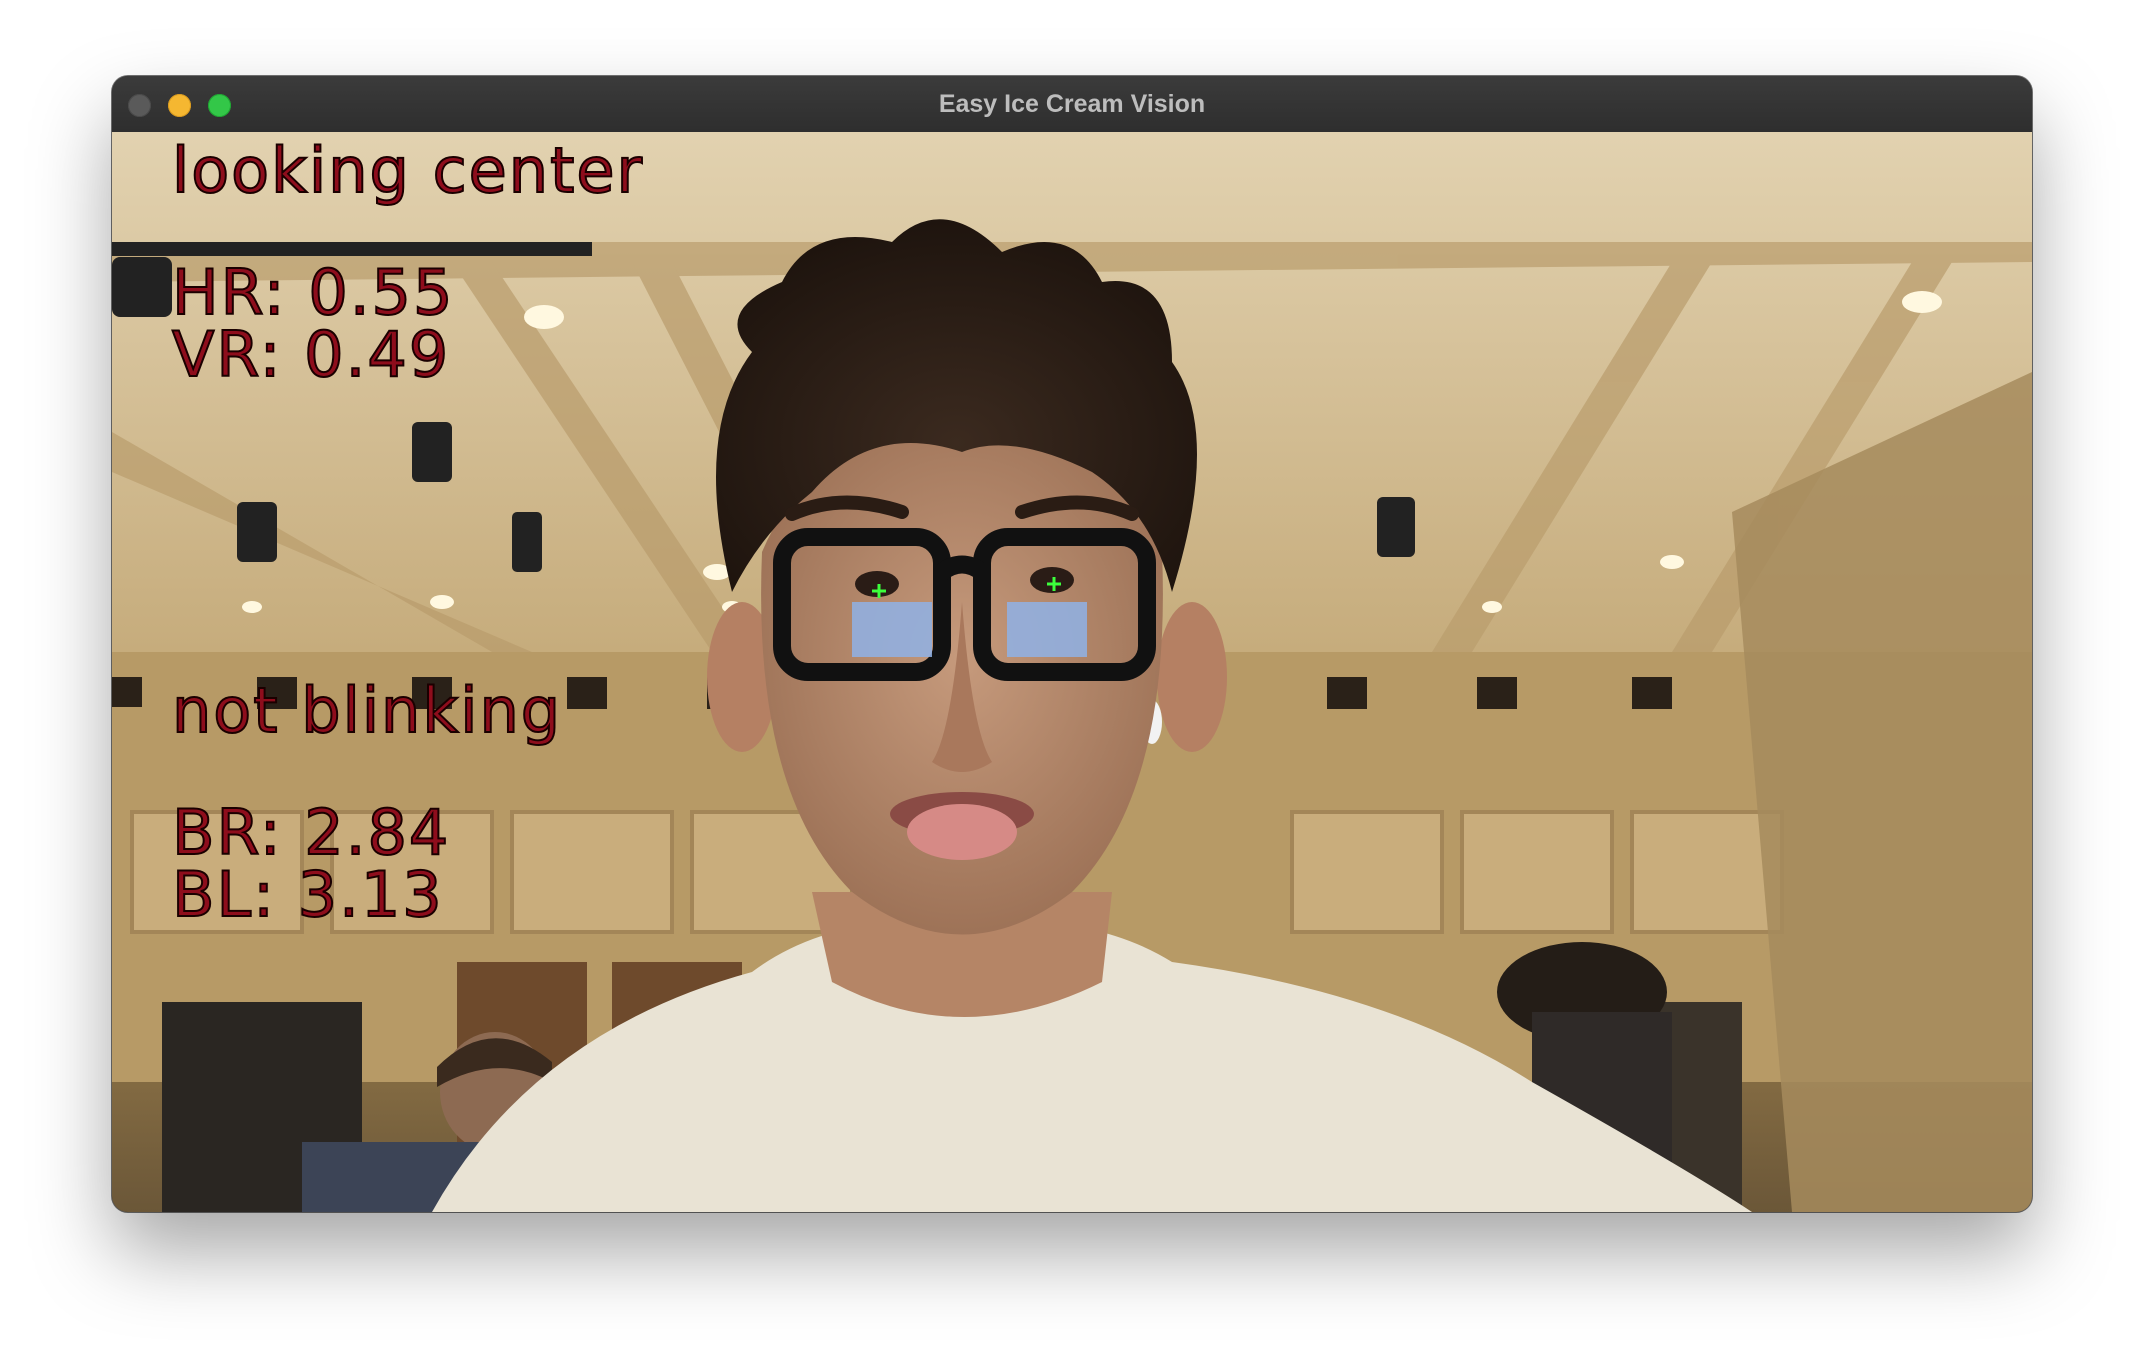 The width and height of the screenshot is (2144, 1360). What do you see at coordinates (311, 354) in the screenshot?
I see `vertical-ratio: VR: 0.49` at bounding box center [311, 354].